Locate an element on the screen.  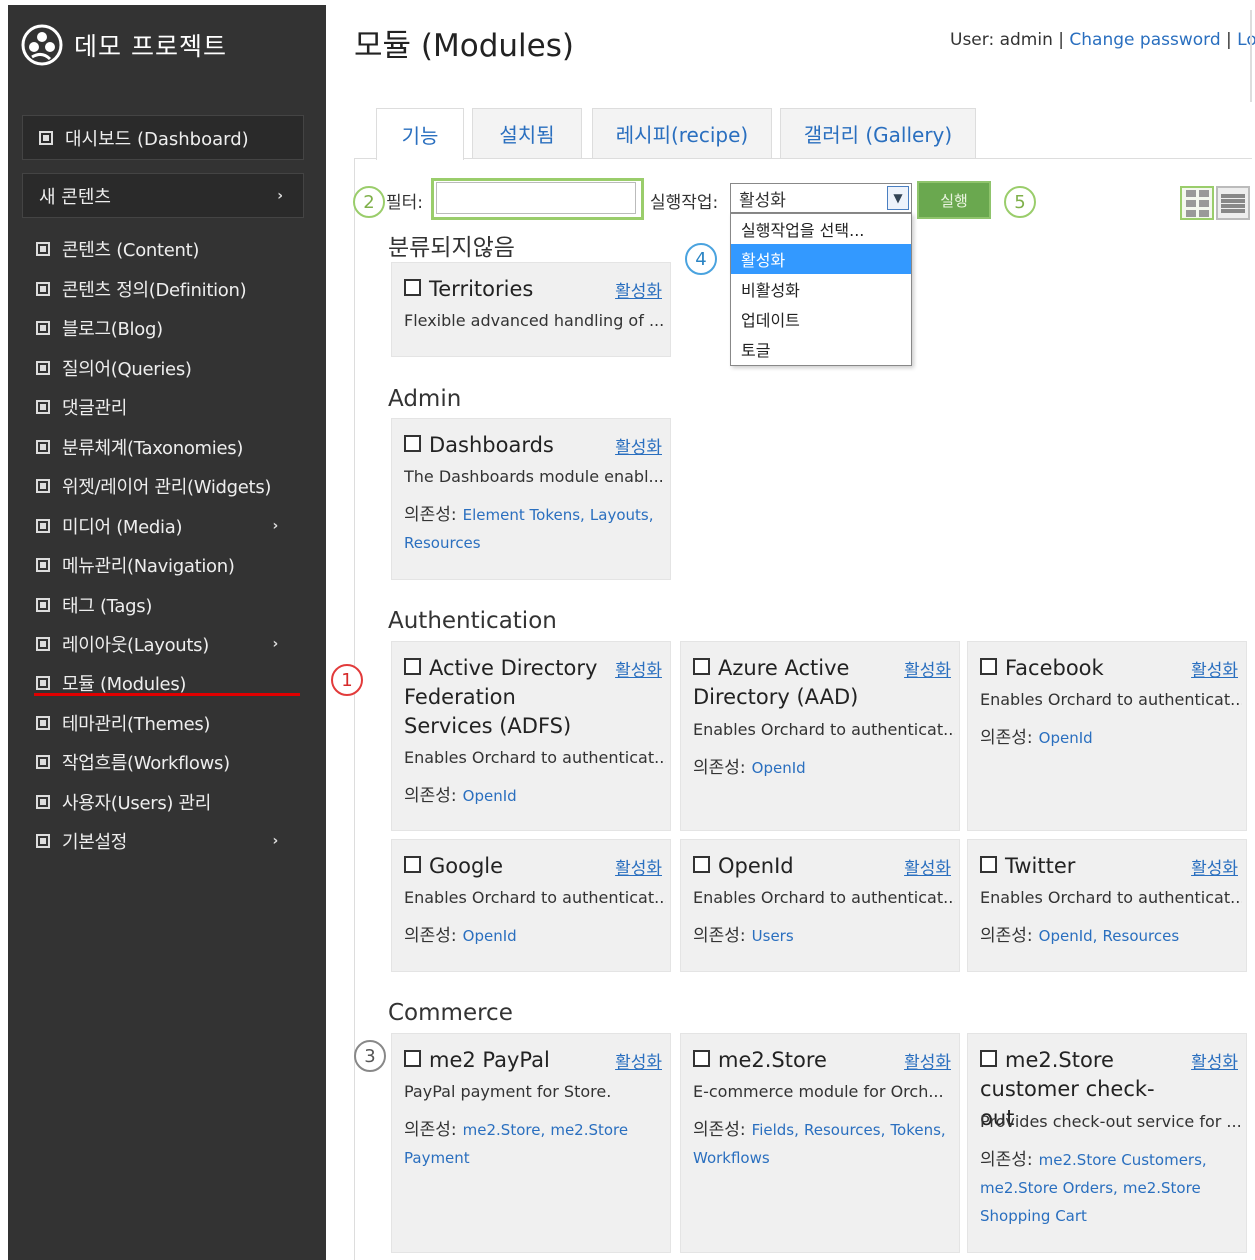
sidebar-item: 블로그(Blog) is located at coordinates (167, 328).